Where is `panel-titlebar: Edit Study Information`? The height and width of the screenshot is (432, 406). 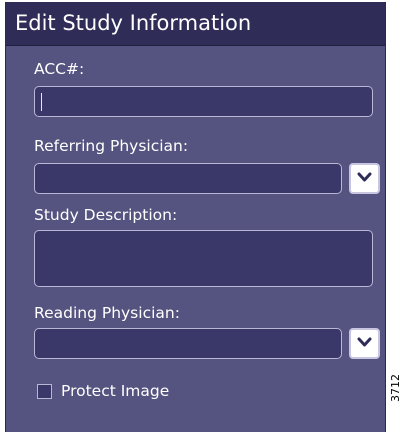 panel-titlebar: Edit Study Information is located at coordinates (195, 24).